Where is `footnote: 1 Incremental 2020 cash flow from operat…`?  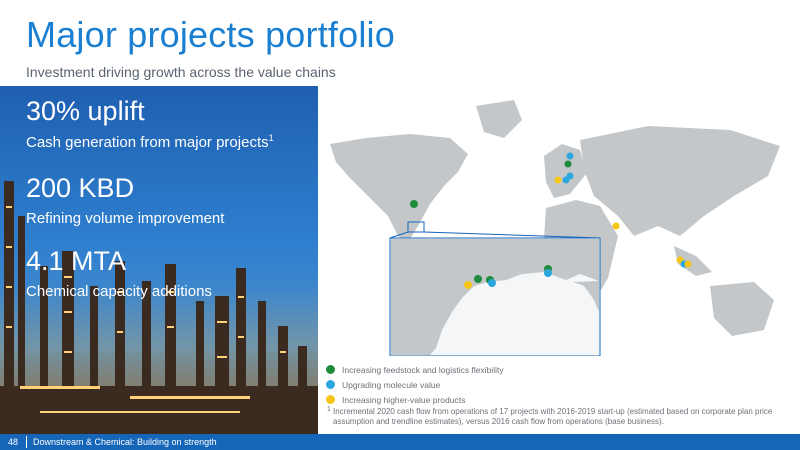
footnote: 1 Incremental 2020 cash flow from operat… is located at coordinates (560, 416).